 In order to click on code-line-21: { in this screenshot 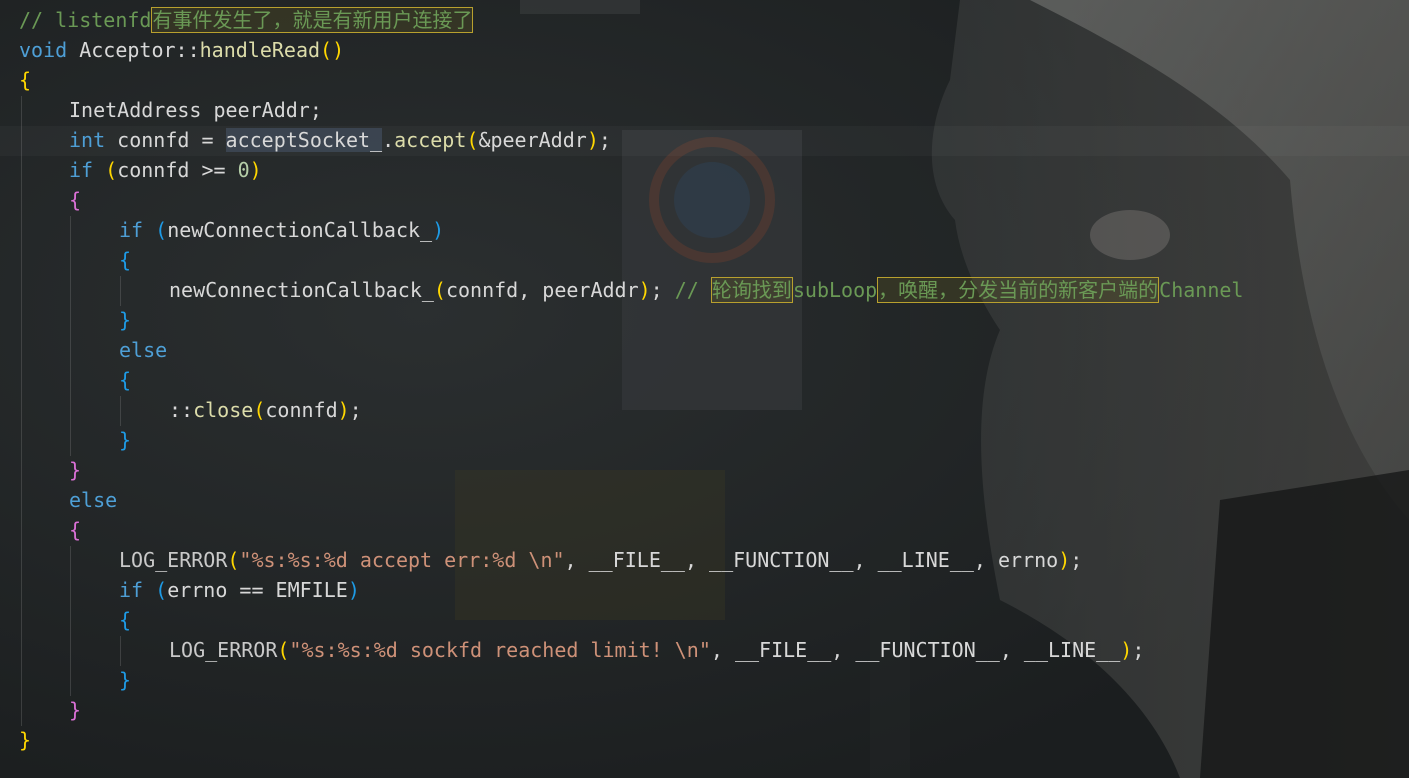, I will do `click(125, 620)`.